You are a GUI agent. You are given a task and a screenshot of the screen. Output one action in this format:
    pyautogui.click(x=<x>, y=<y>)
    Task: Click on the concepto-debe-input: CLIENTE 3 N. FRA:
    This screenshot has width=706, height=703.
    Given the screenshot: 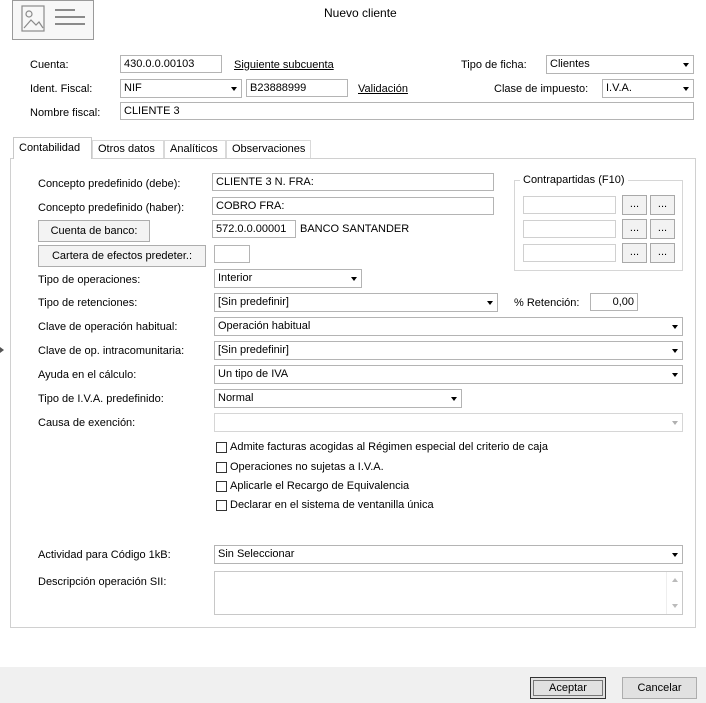 What is the action you would take?
    pyautogui.click(x=353, y=182)
    